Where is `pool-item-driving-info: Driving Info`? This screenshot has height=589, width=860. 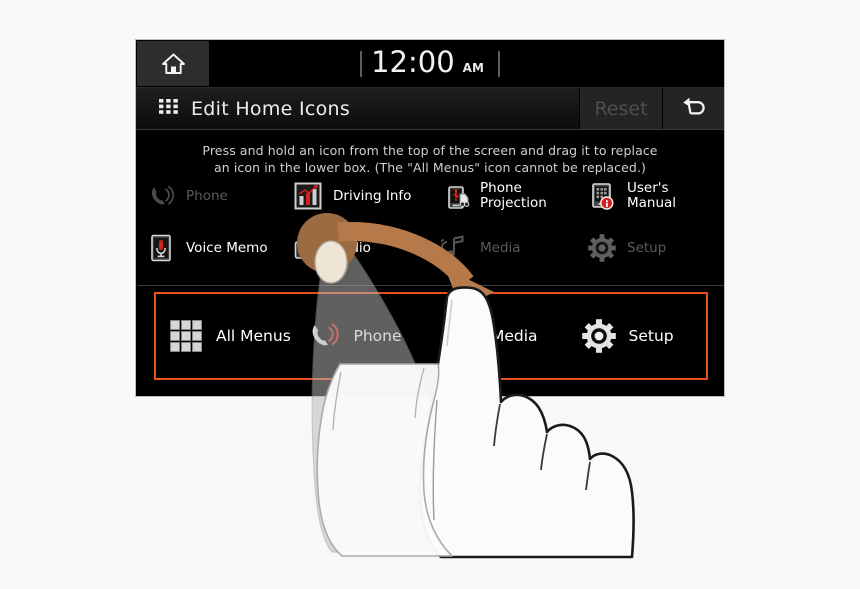 pool-item-driving-info: Driving Info is located at coordinates (356, 196).